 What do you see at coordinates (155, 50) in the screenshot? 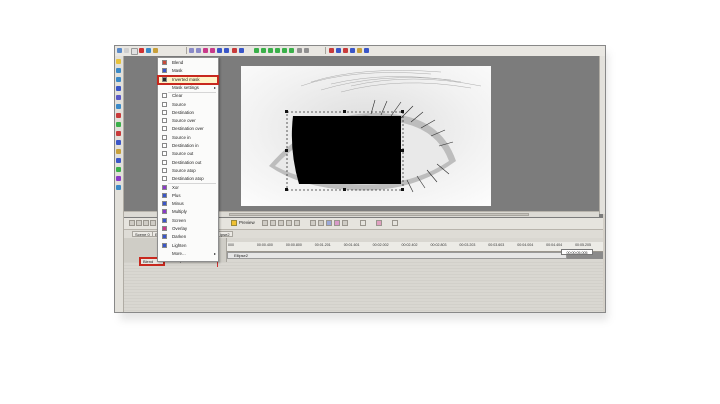
I see `paste-icon` at bounding box center [155, 50].